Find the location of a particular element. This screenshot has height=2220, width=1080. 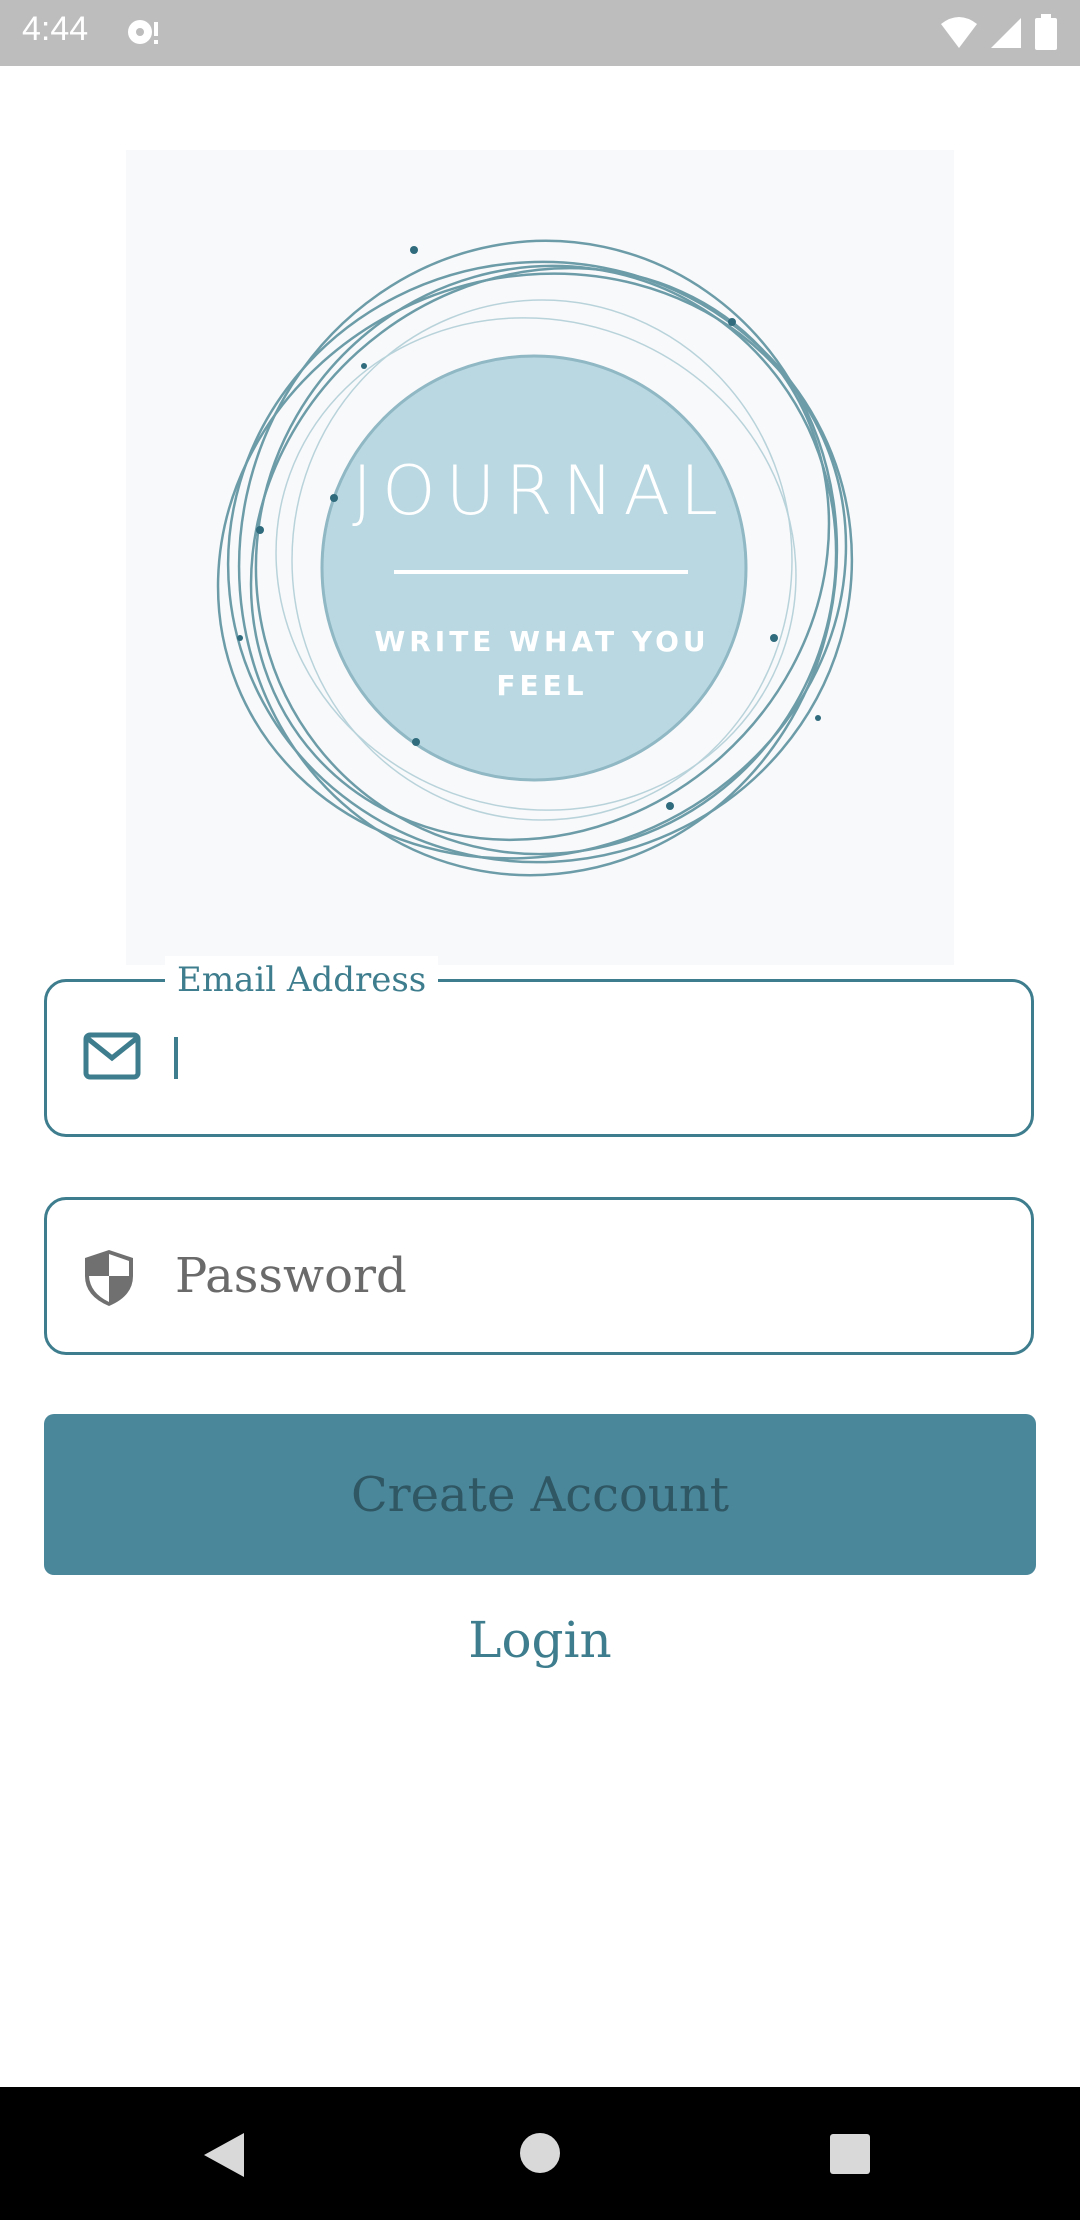

logo-tagline-line1: WRITE WHAT YOU is located at coordinates (542, 641).